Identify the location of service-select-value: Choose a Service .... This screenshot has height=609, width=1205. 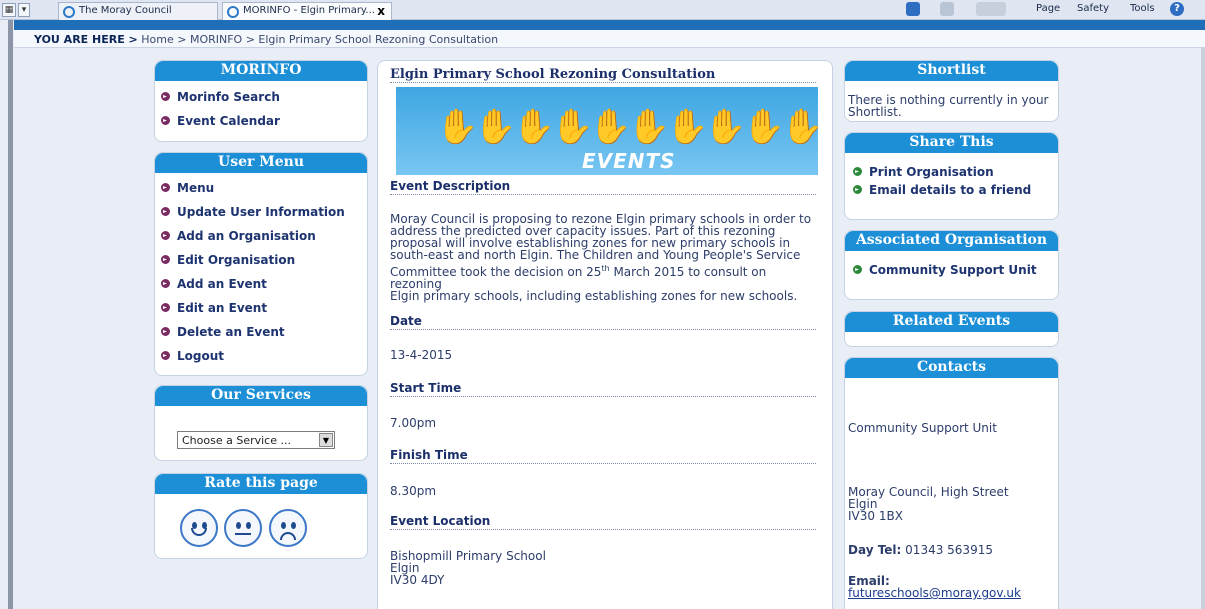
(236, 440).